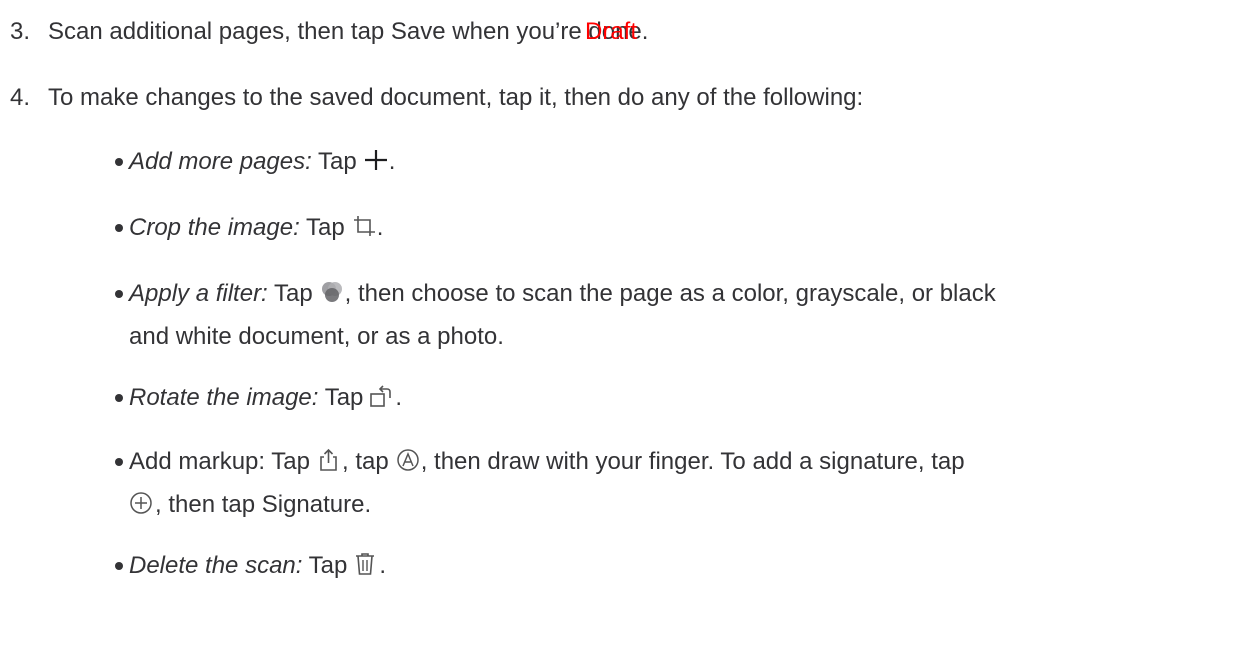  I want to click on item-label: Crop the image:, so click(214, 227).